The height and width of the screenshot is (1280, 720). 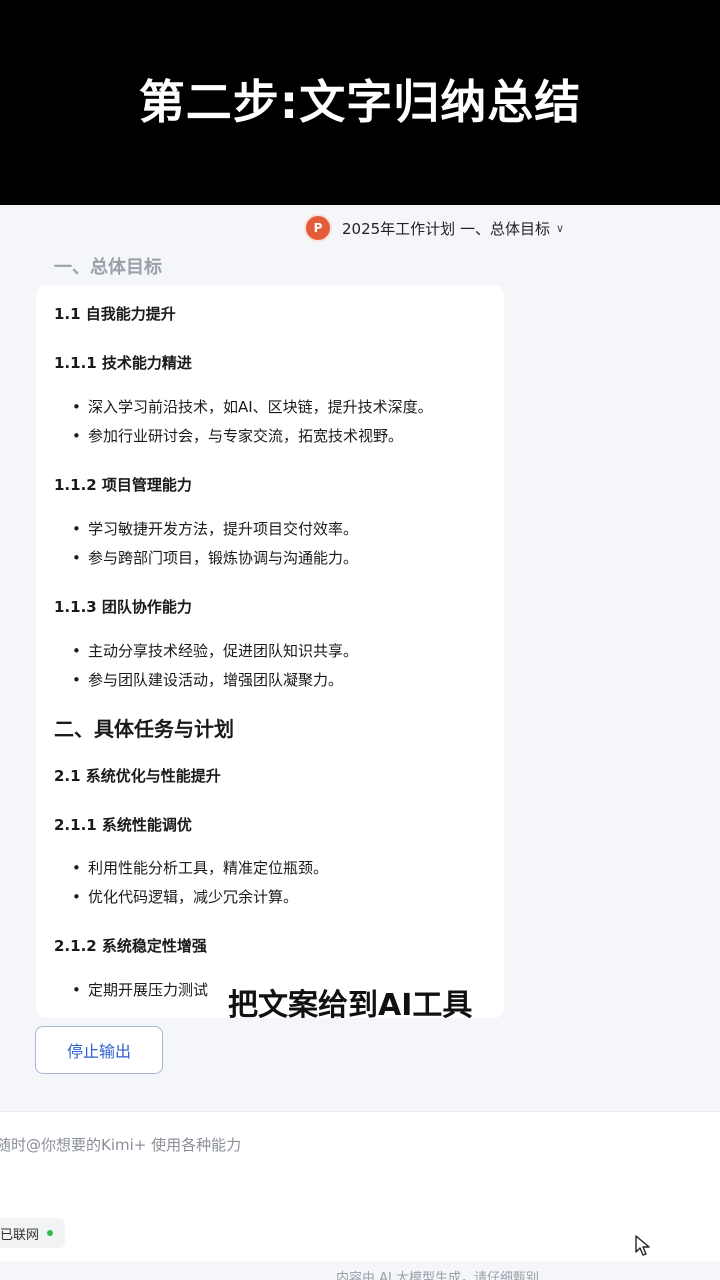 I want to click on stop-output-button: 停止输出, so click(x=99, y=1050).